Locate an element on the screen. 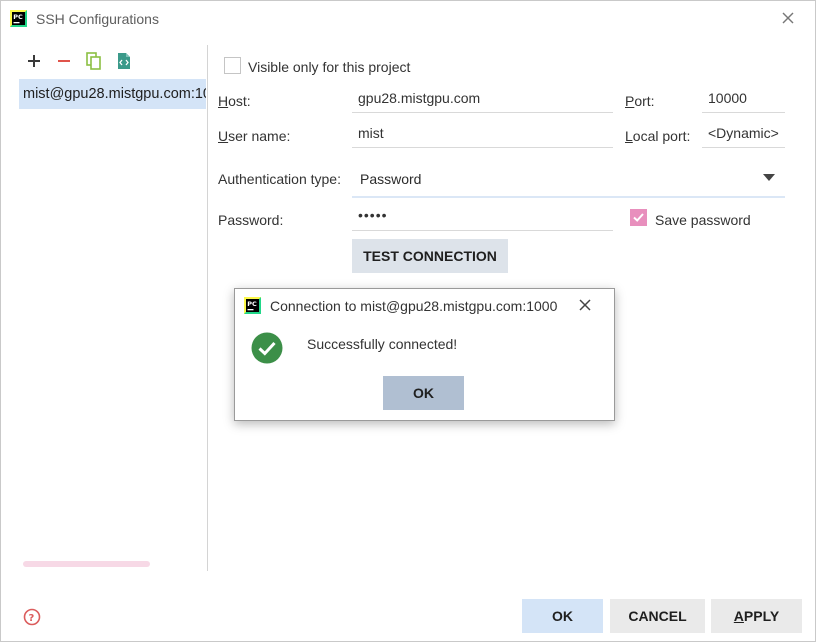  checkmark-icon is located at coordinates (638, 217).